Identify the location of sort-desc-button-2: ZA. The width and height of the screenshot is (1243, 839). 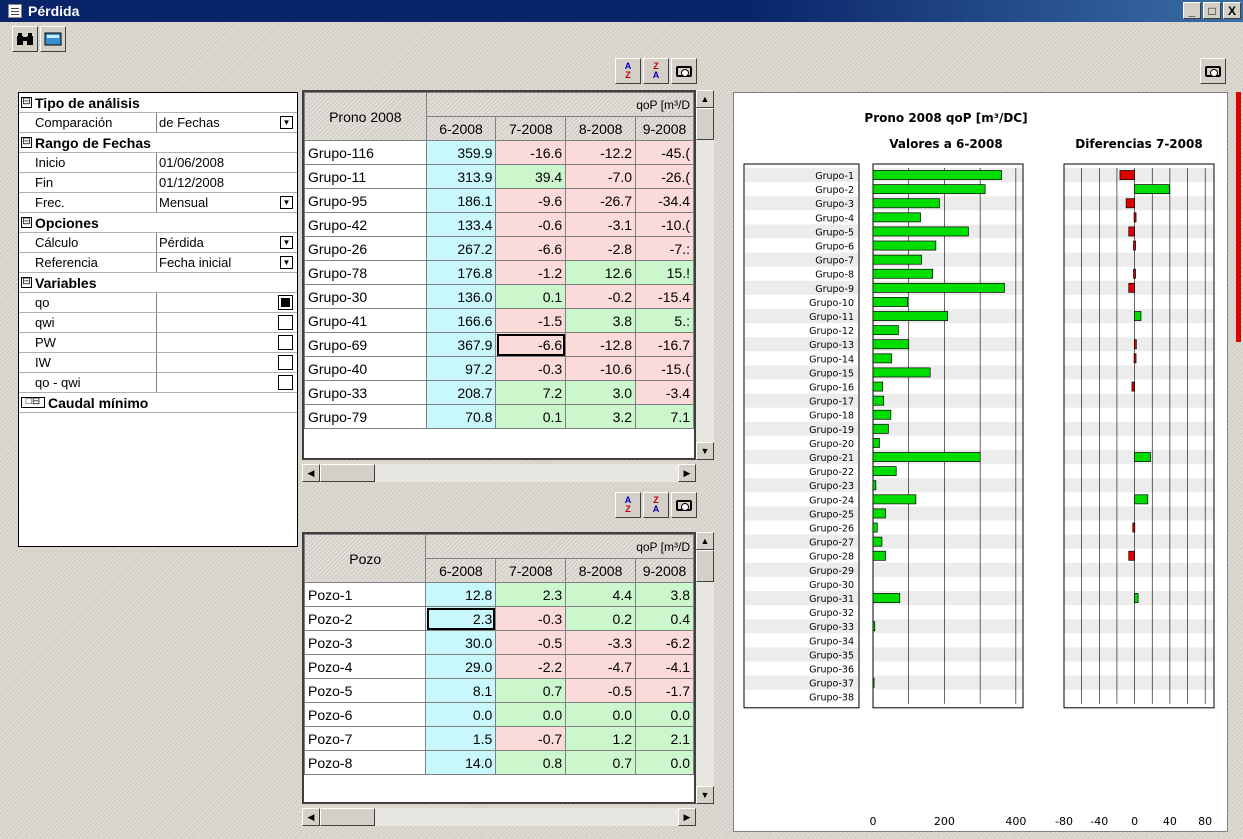
(656, 505).